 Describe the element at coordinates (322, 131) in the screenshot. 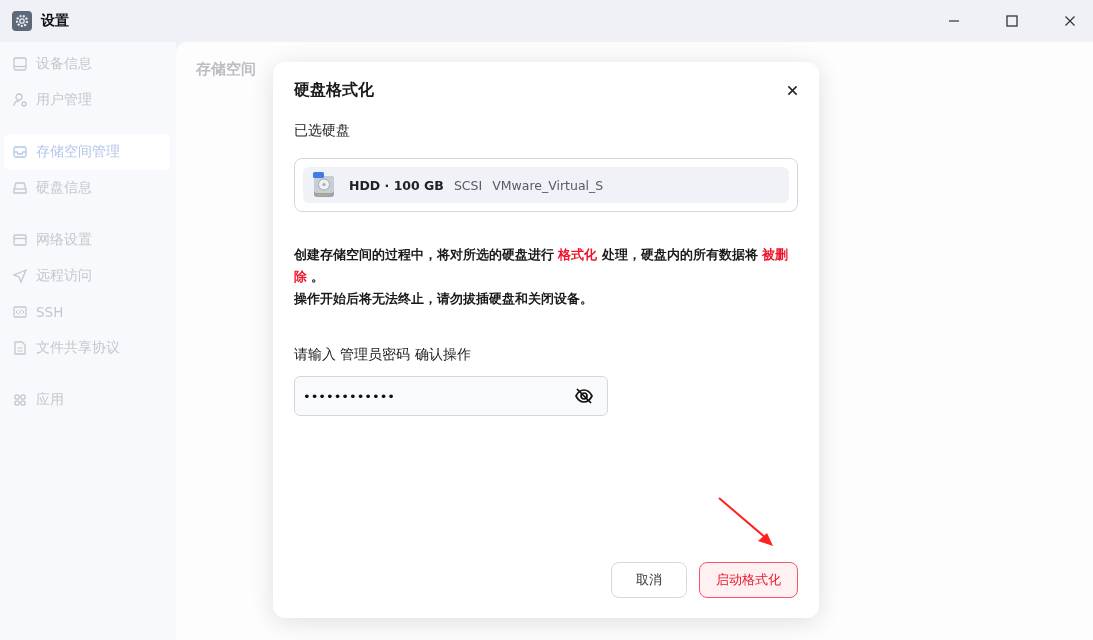

I see `section-label: 已选硬盘` at that location.